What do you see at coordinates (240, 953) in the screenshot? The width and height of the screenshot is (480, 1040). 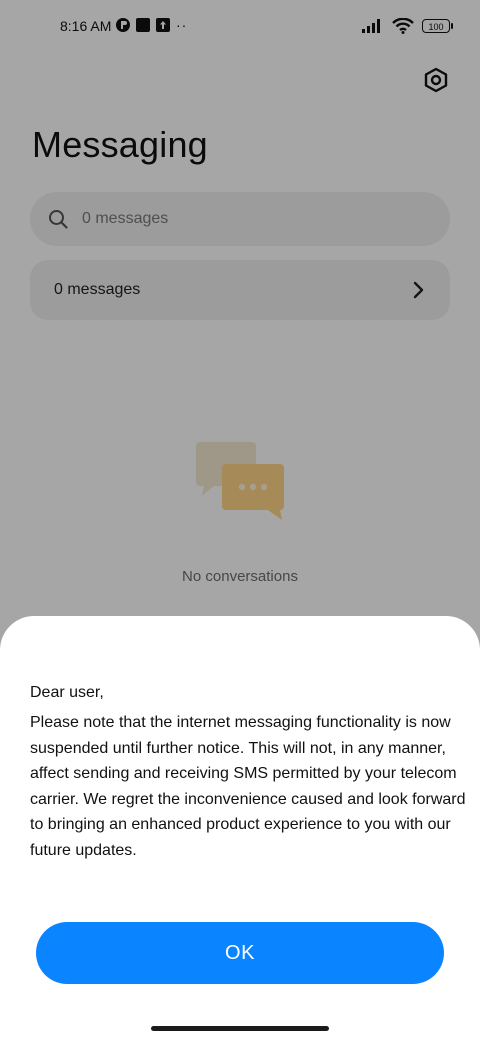 I see `ok-button: OK` at bounding box center [240, 953].